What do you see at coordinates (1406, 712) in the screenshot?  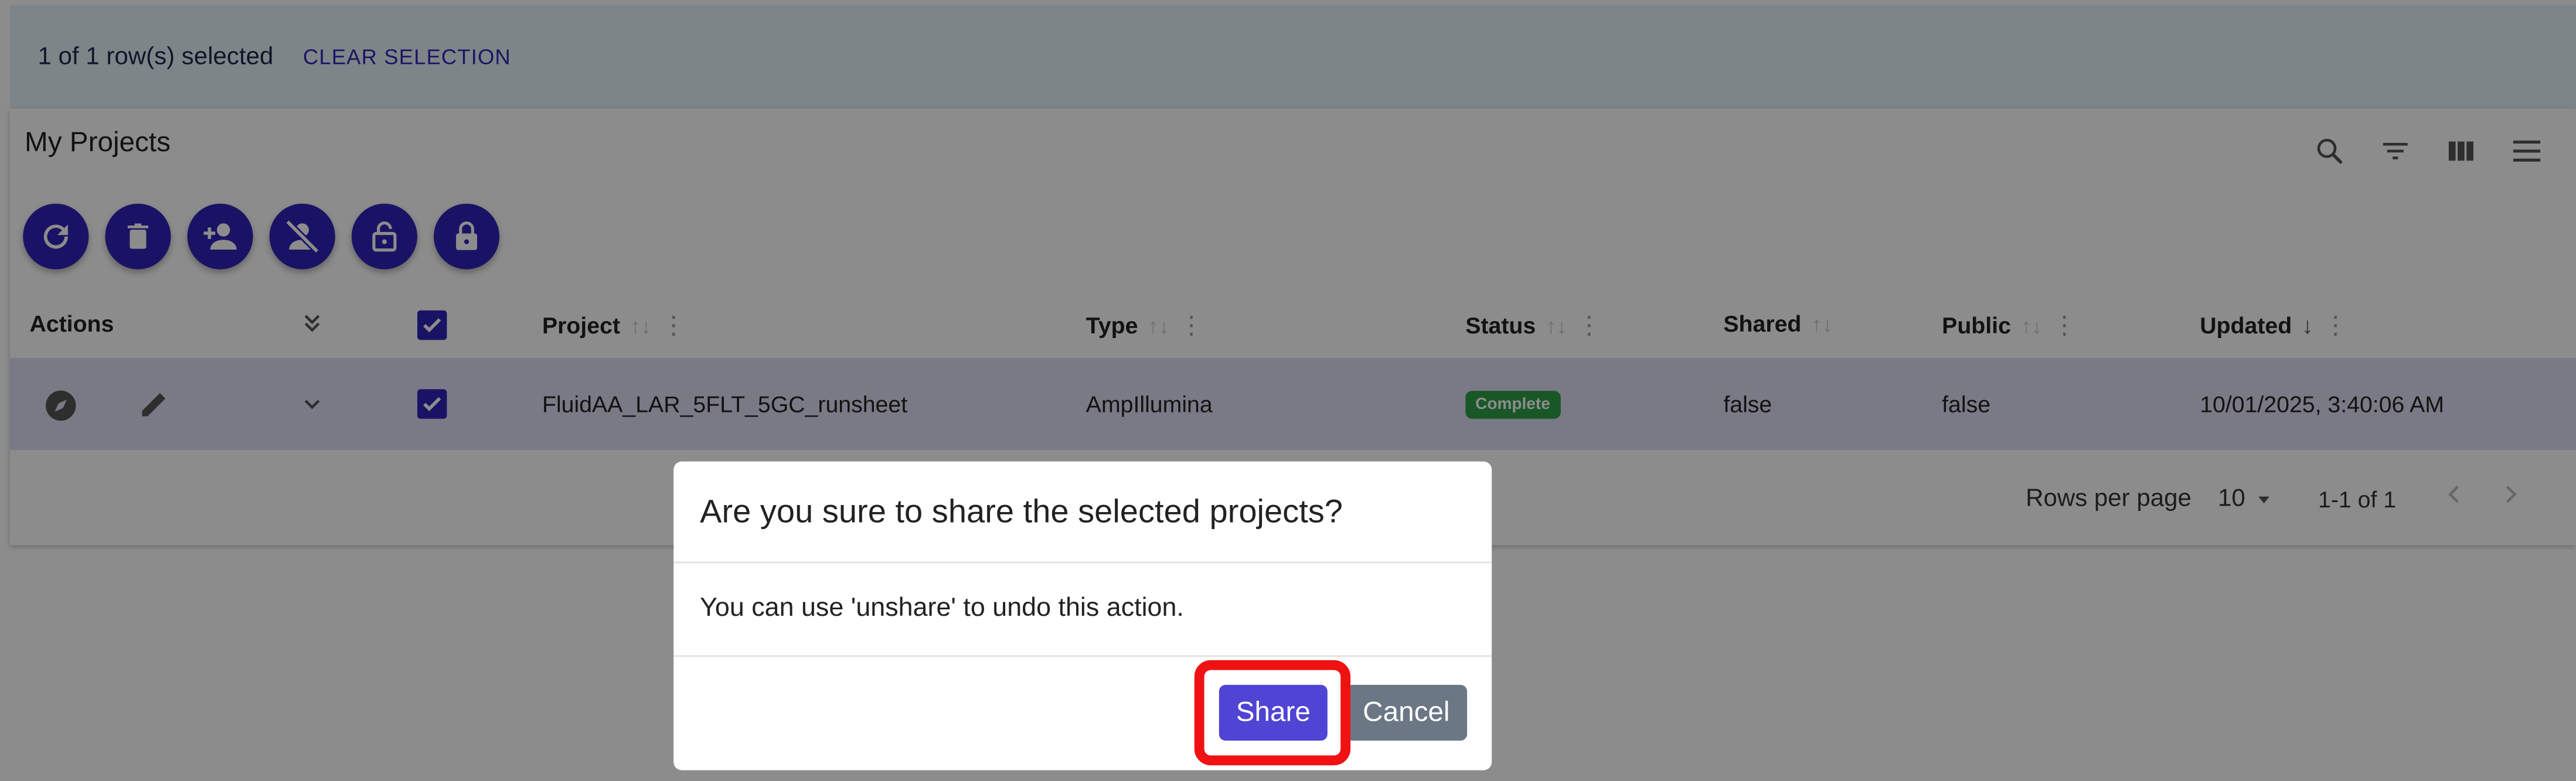 I see `cancel-button: Cancel` at bounding box center [1406, 712].